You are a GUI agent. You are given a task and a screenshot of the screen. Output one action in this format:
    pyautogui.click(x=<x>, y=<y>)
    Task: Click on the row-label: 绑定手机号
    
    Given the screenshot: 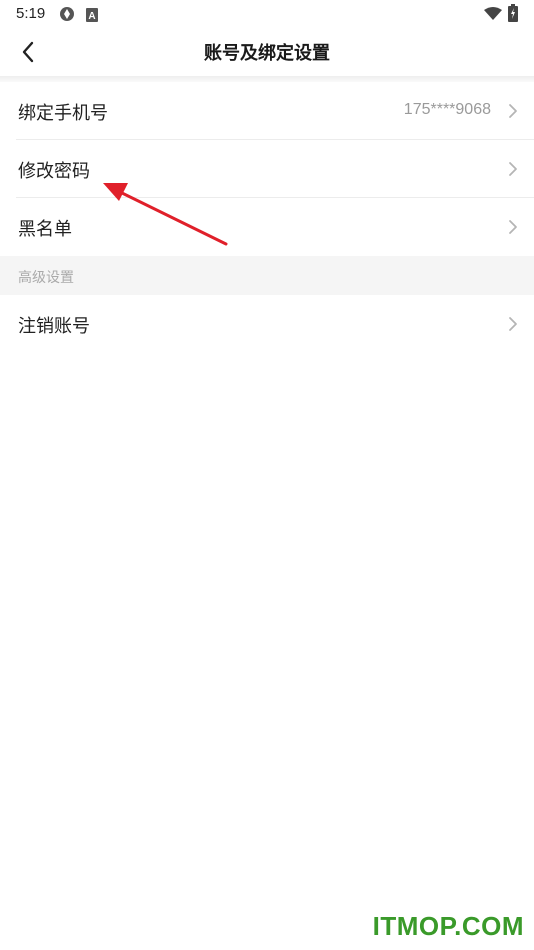 What is the action you would take?
    pyautogui.click(x=63, y=113)
    